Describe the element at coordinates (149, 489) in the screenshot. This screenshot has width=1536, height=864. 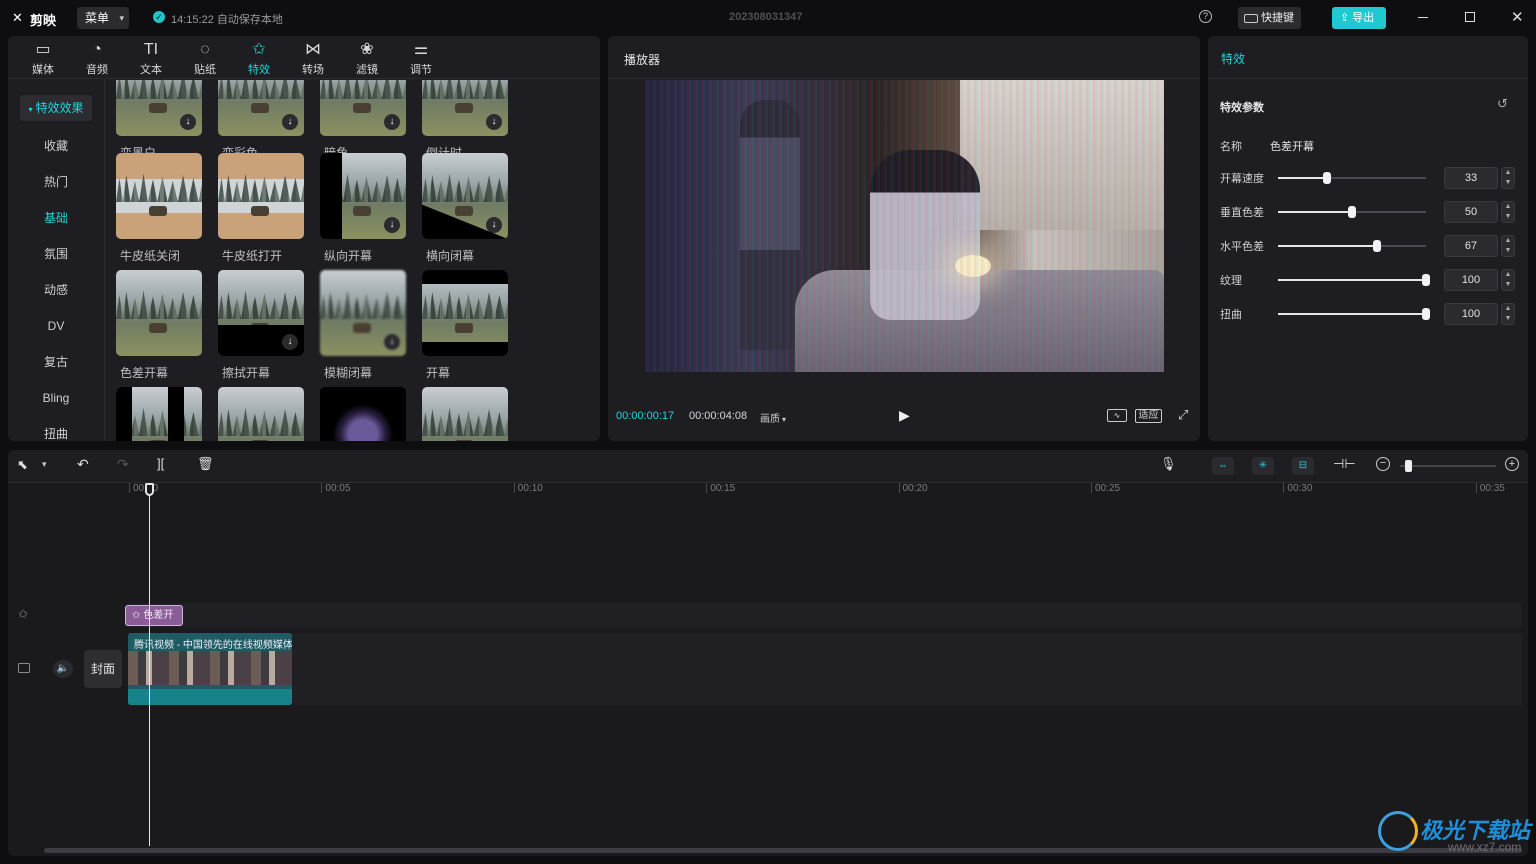
I see `playhead-handle` at that location.